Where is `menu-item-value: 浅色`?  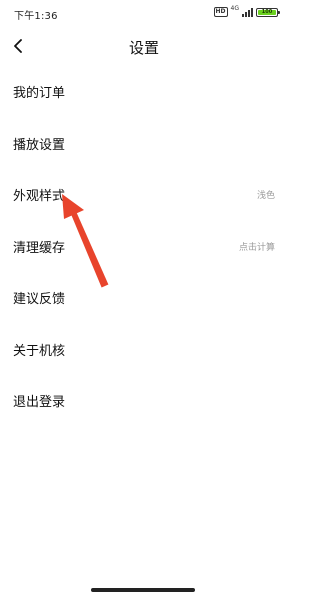
menu-item-value: 浅色 is located at coordinates (265, 196).